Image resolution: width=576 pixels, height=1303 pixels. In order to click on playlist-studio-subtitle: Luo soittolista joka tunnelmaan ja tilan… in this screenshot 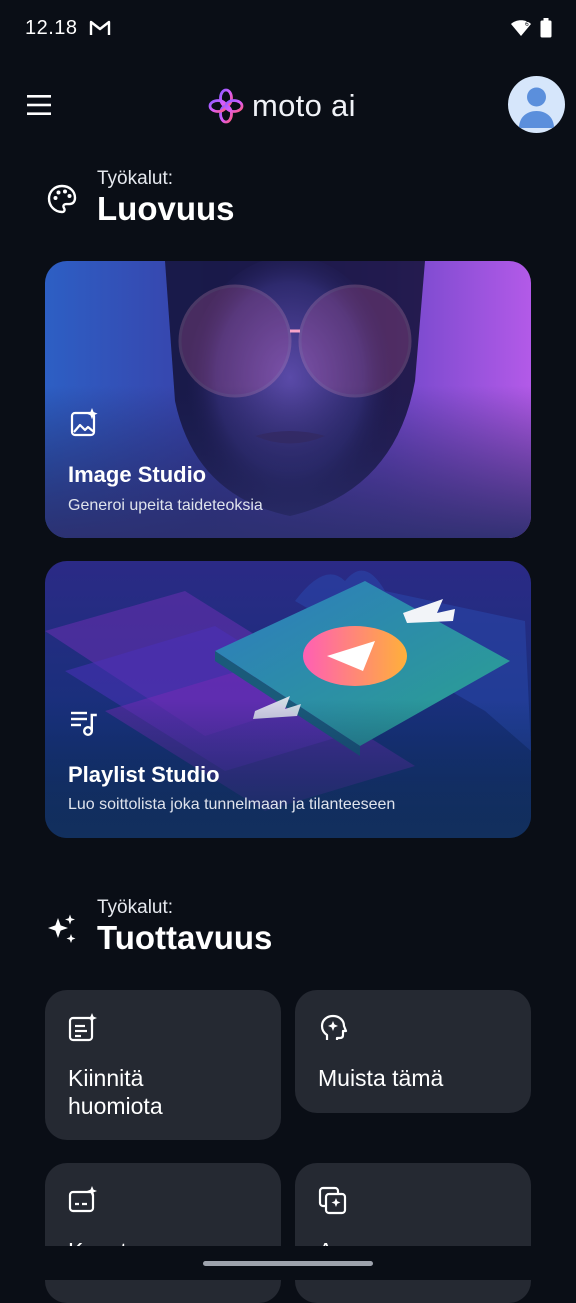, I will do `click(232, 804)`.